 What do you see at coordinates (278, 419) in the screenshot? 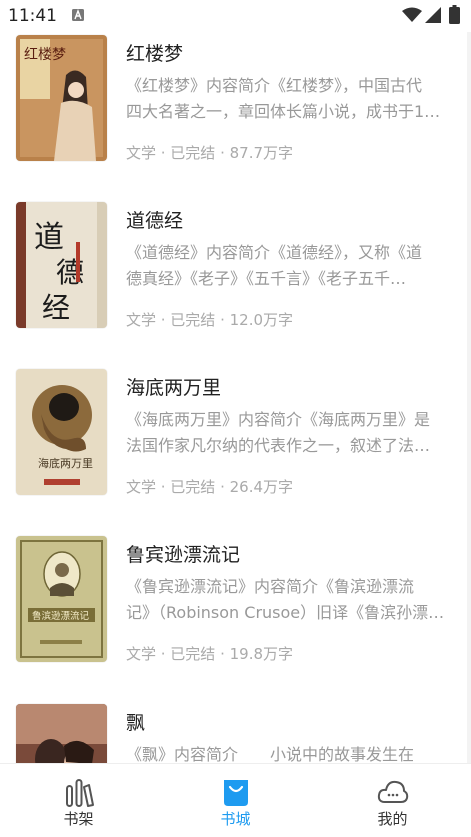
I see `description-line: 《海底两万里》内容简介《海底两万里》是` at bounding box center [278, 419].